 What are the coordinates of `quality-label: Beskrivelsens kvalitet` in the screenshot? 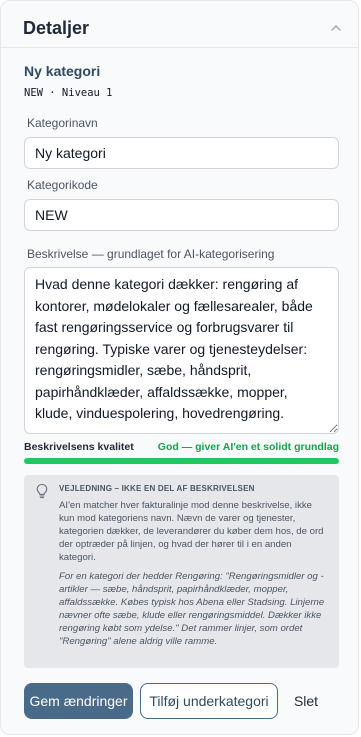 It's located at (79, 447).